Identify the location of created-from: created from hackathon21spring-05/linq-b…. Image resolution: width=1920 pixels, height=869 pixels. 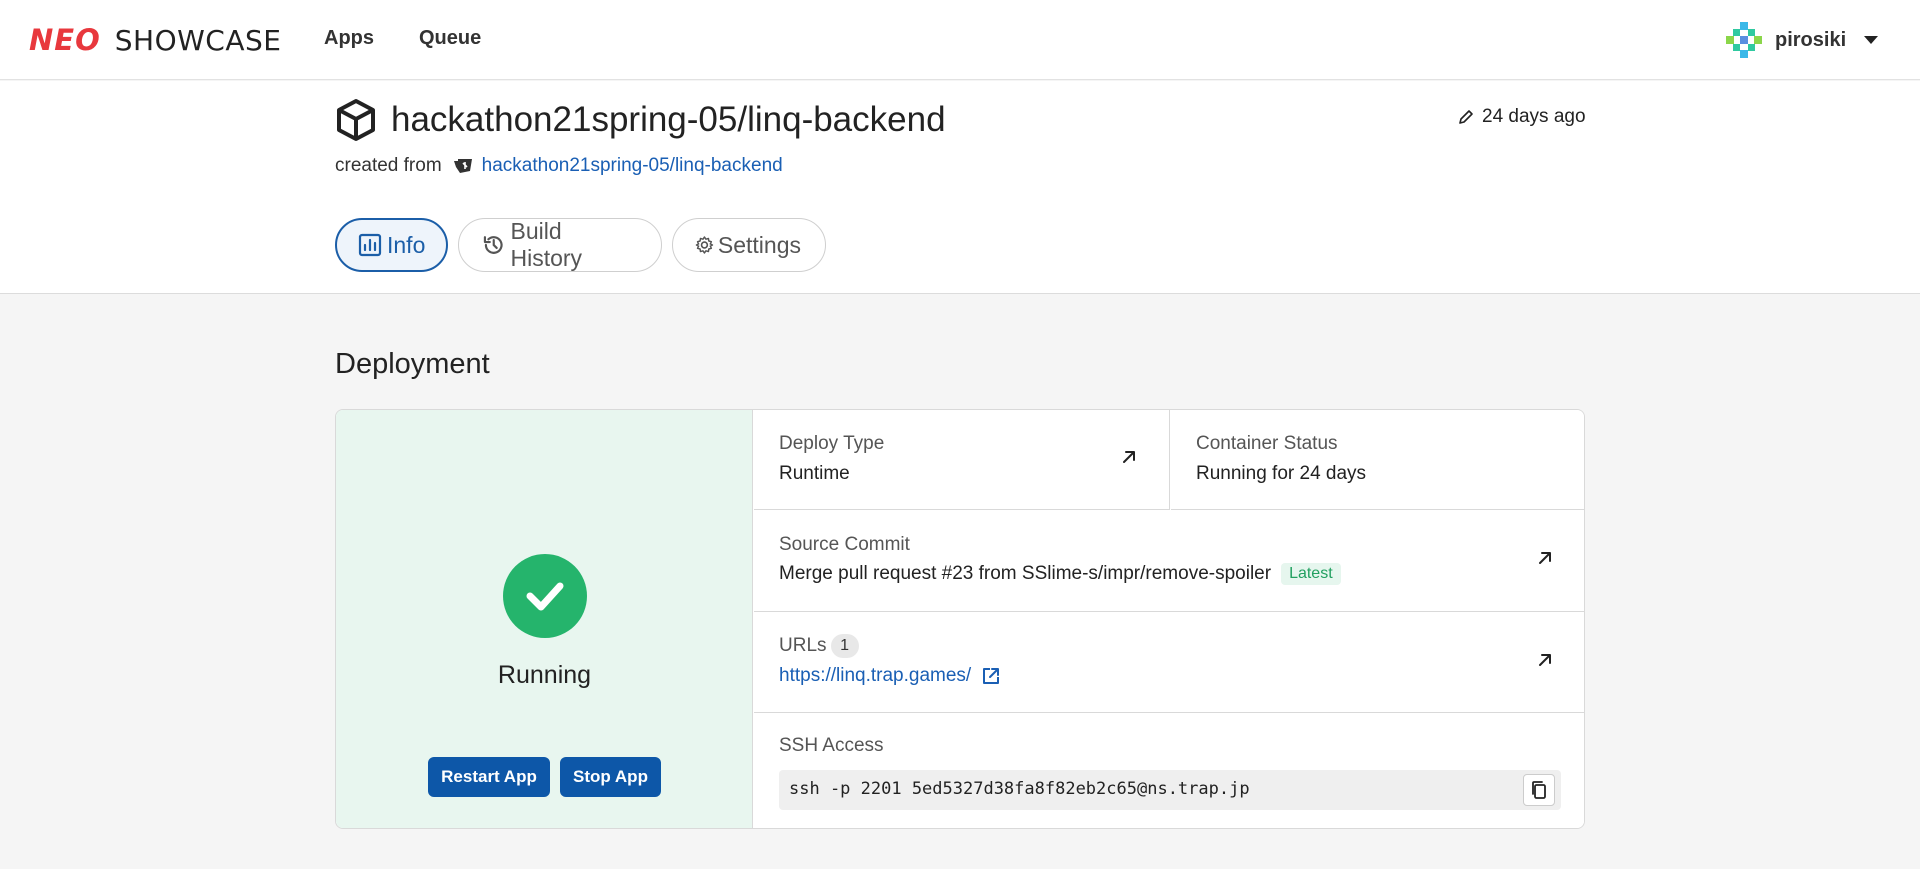
(559, 166).